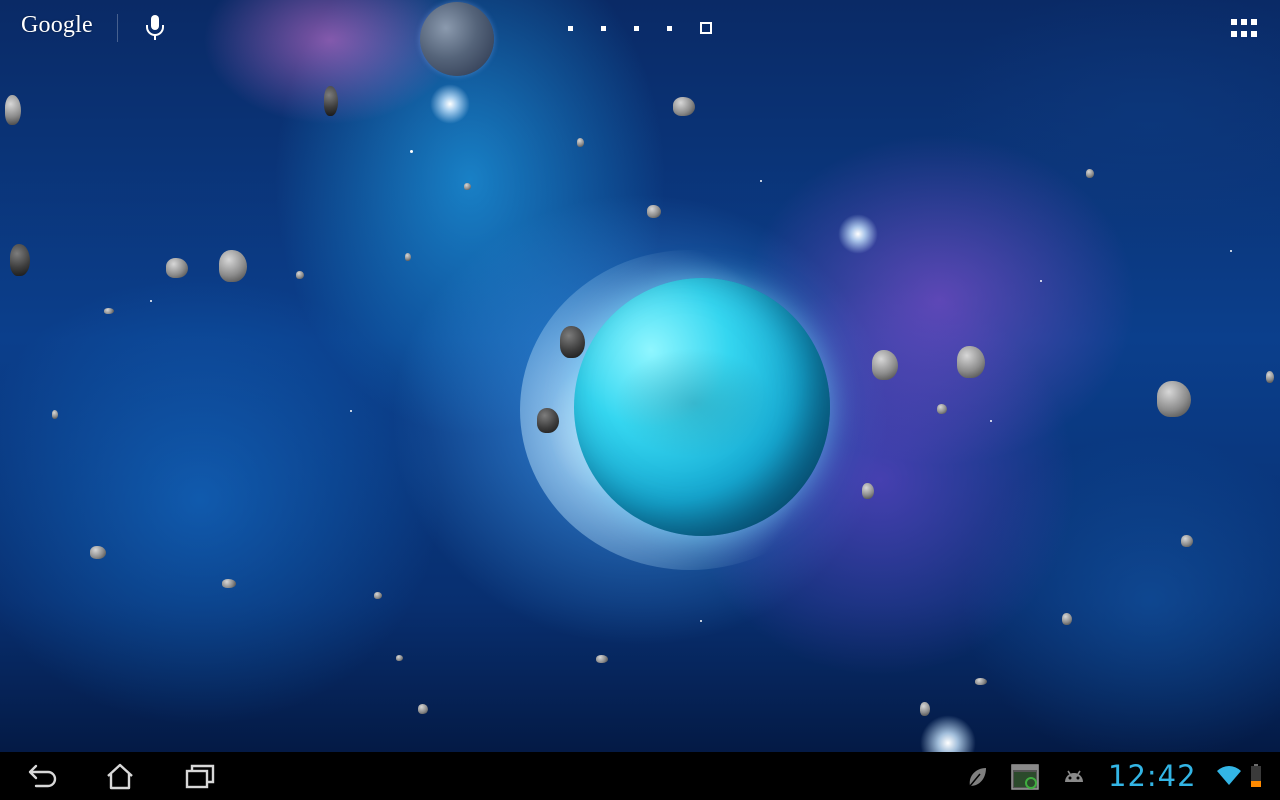 Image resolution: width=1280 pixels, height=800 pixels. I want to click on microphone-icon, so click(155, 27).